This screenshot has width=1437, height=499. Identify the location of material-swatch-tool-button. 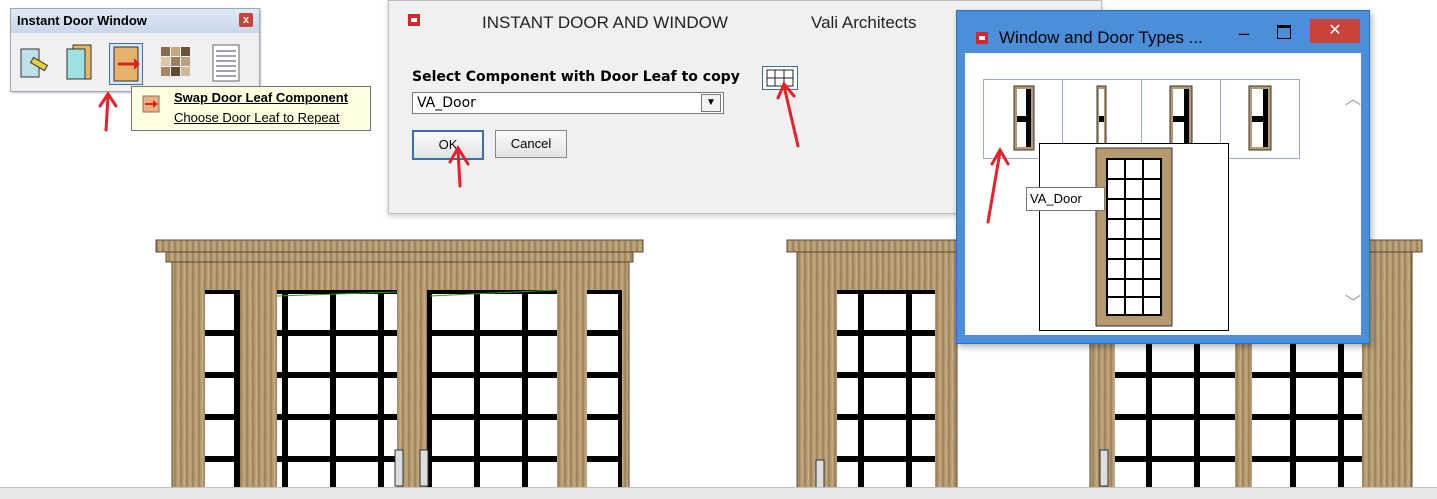
(175, 63).